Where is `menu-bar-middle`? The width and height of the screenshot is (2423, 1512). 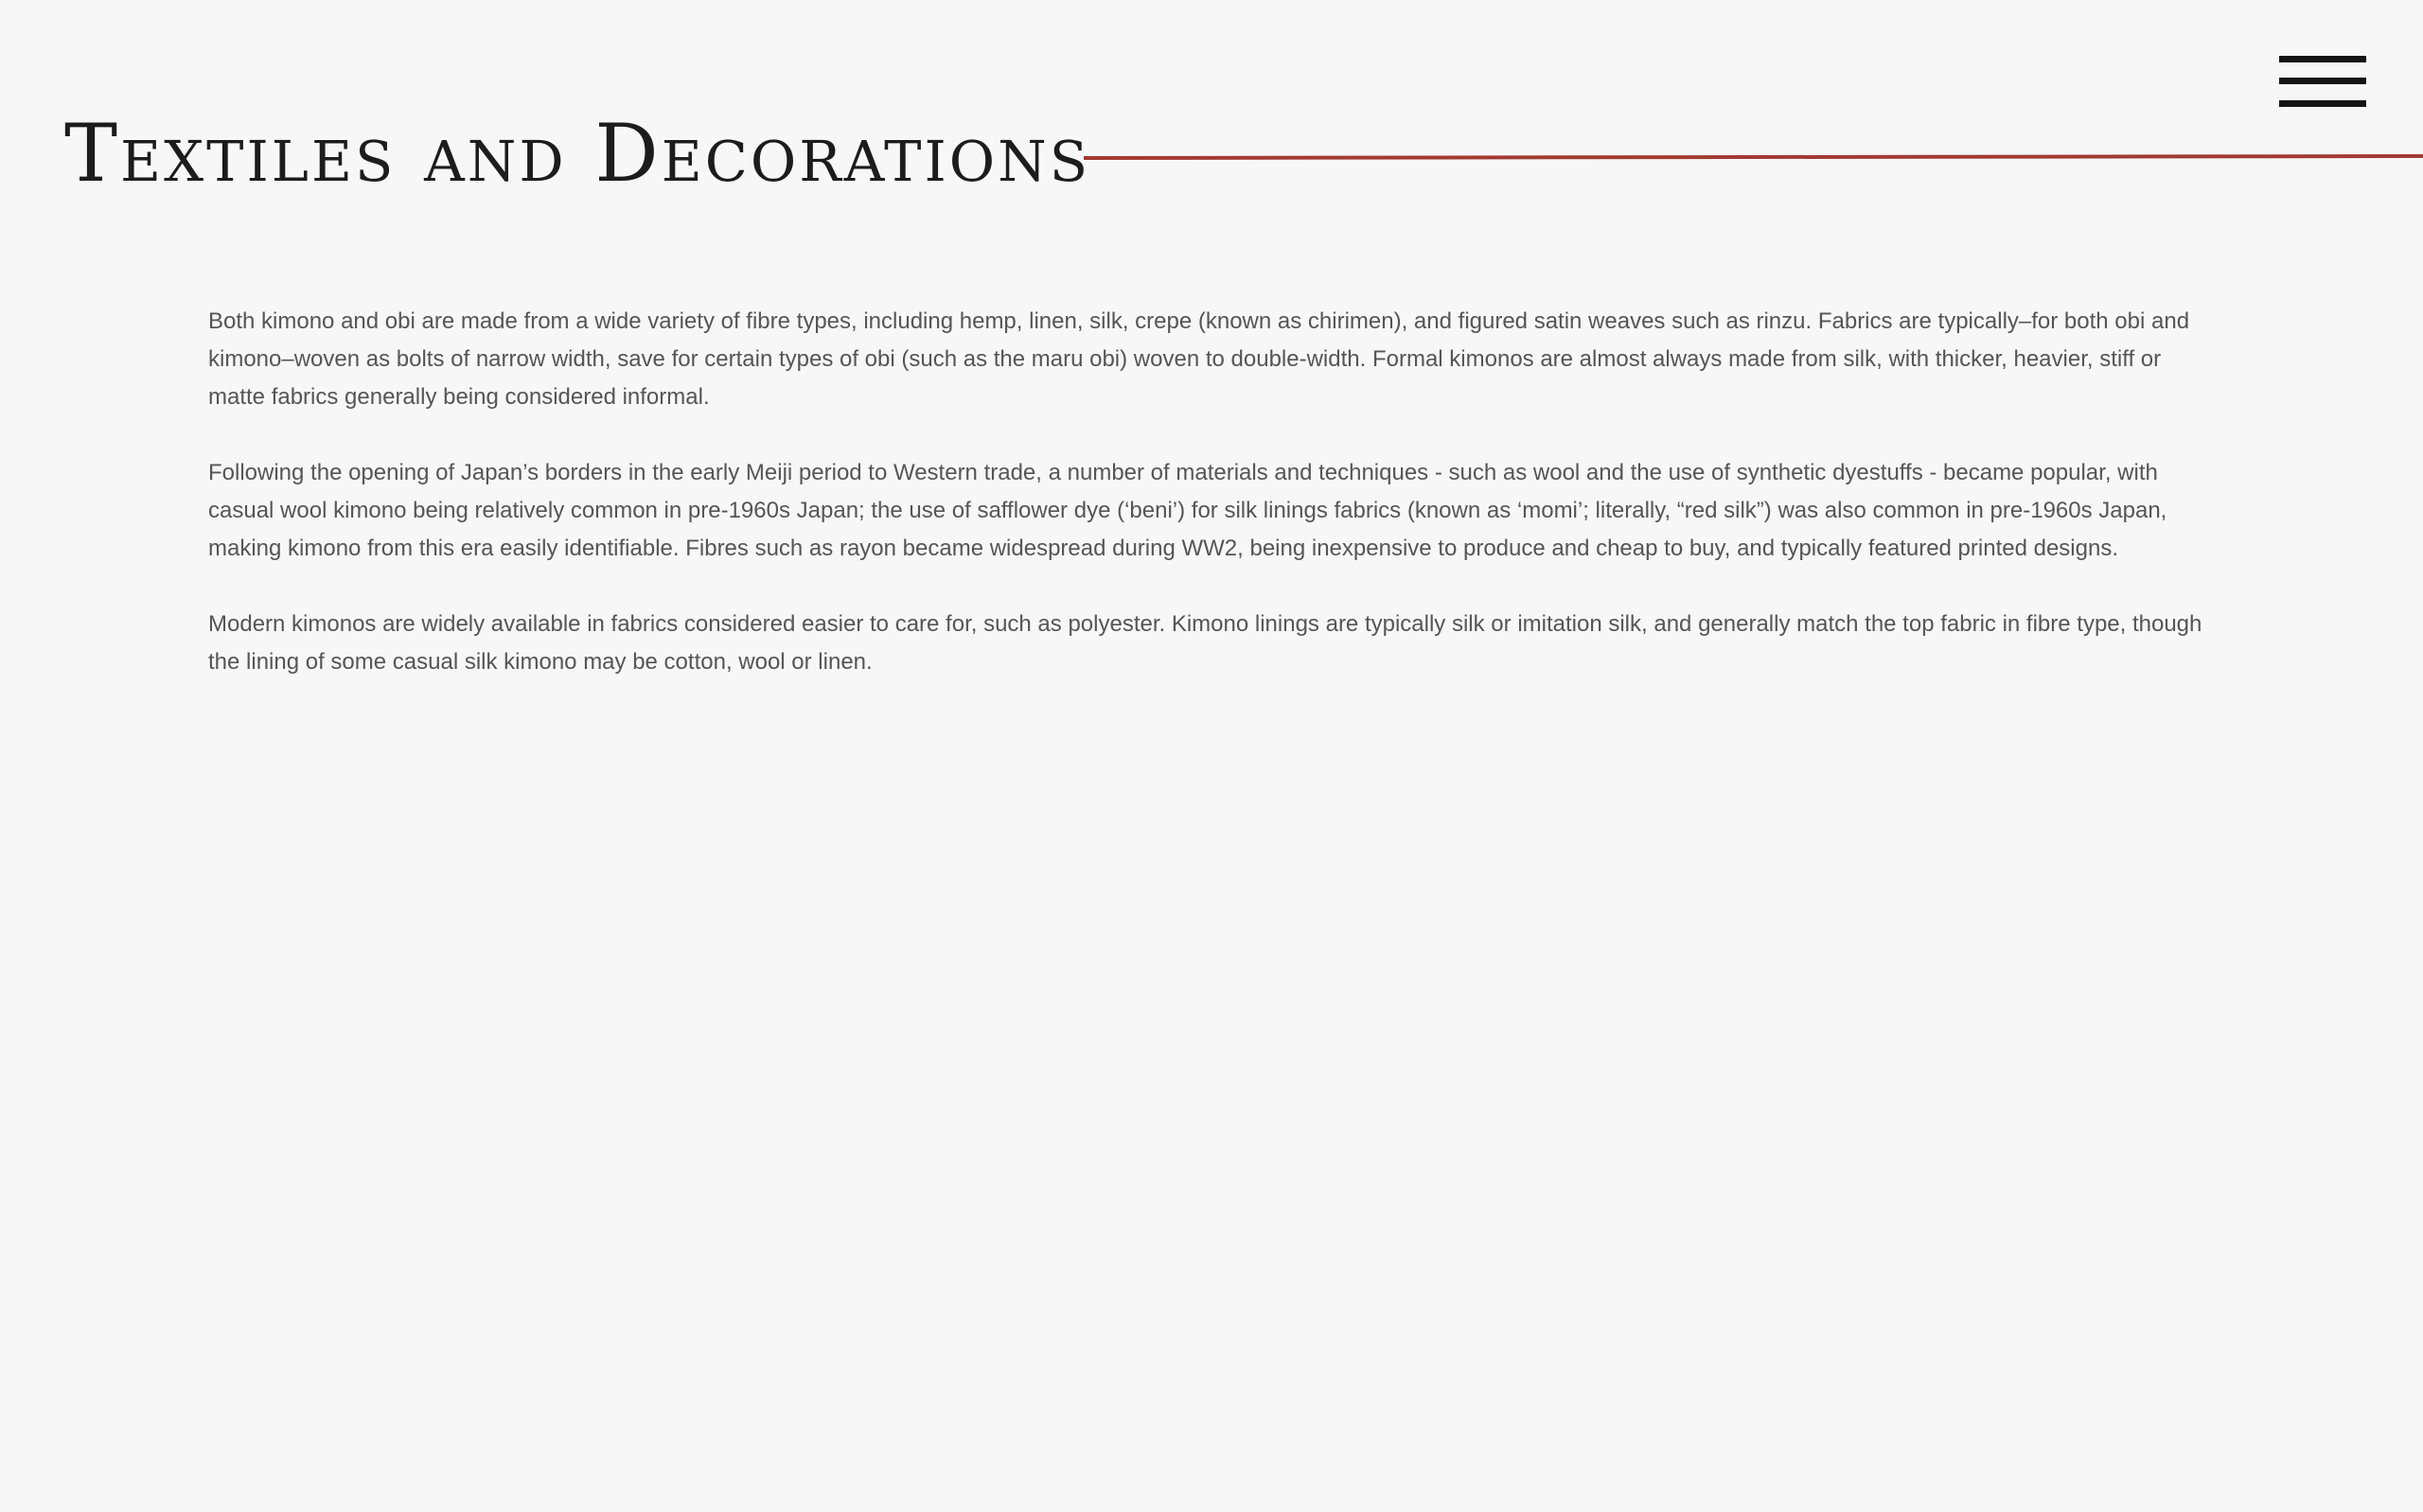
menu-bar-middle is located at coordinates (2322, 81).